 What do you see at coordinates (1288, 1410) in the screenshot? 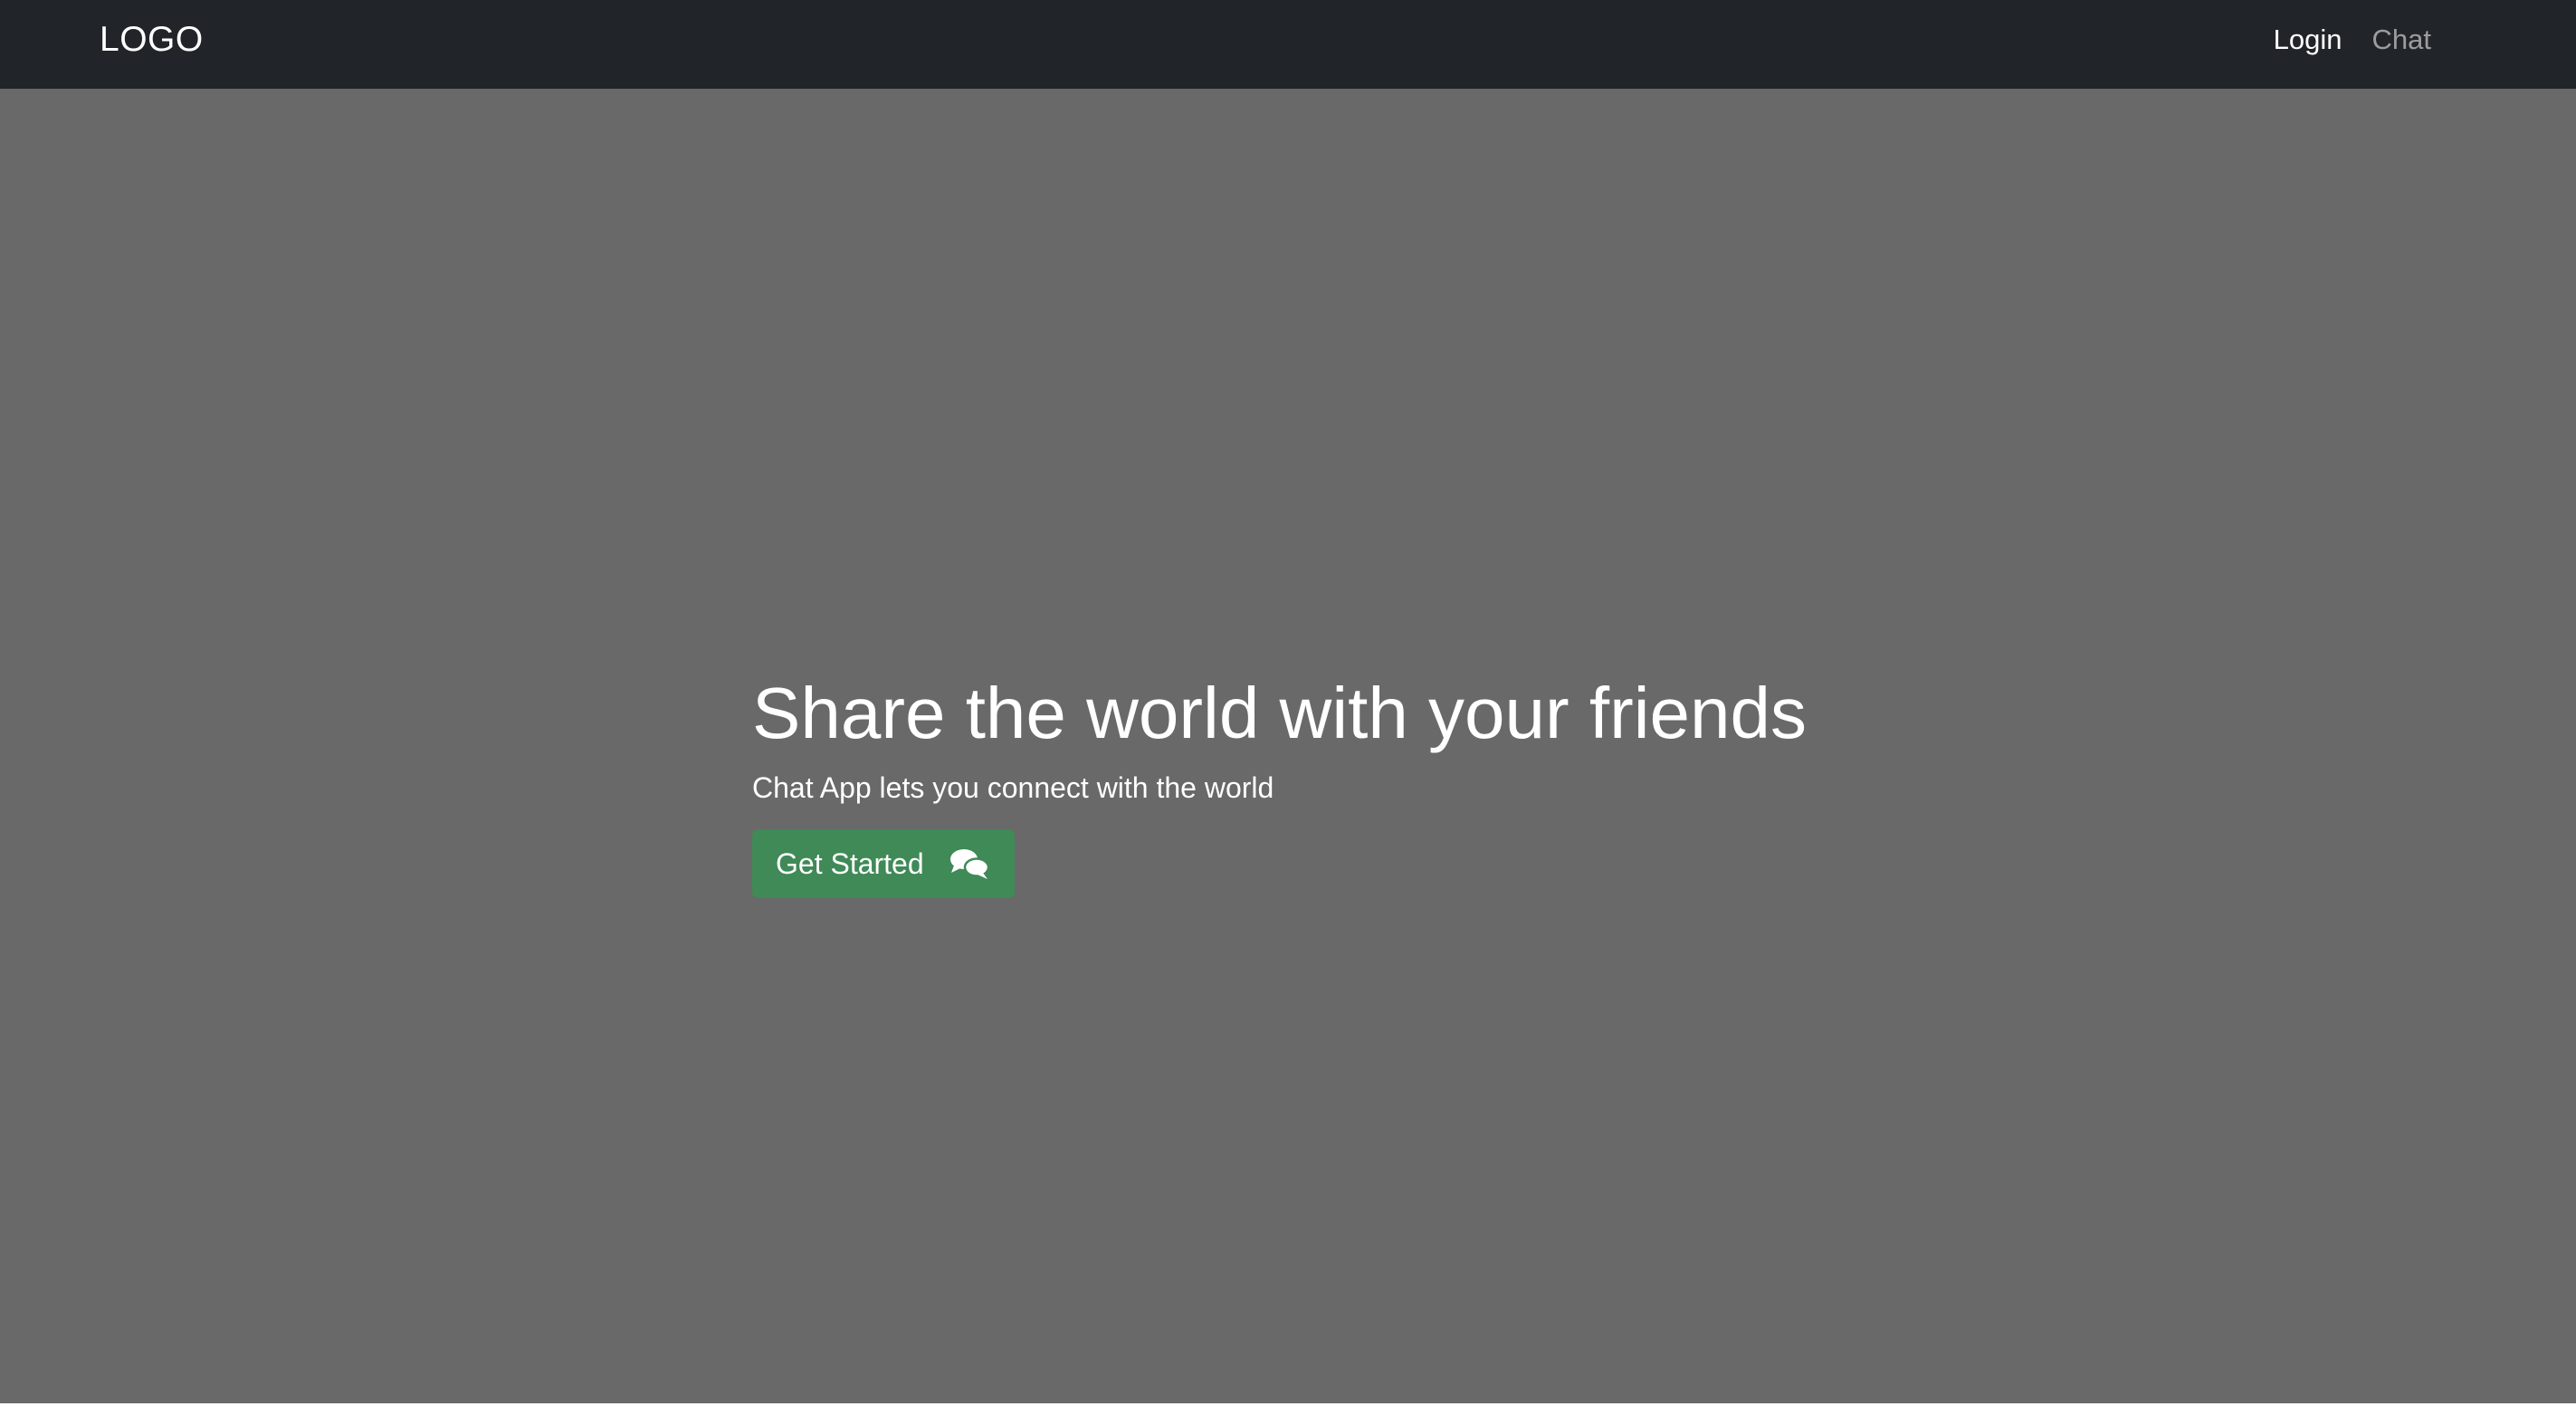
I see `page-bottom-edge` at bounding box center [1288, 1410].